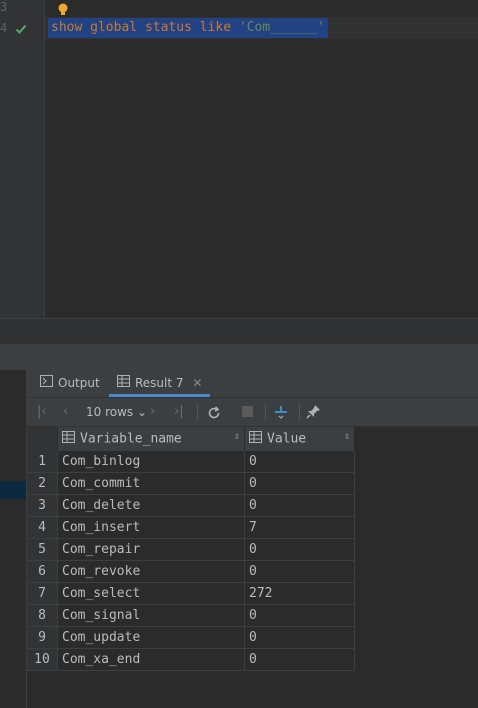 The image size is (478, 708). I want to click on sql-keyword: show, so click(67, 27).